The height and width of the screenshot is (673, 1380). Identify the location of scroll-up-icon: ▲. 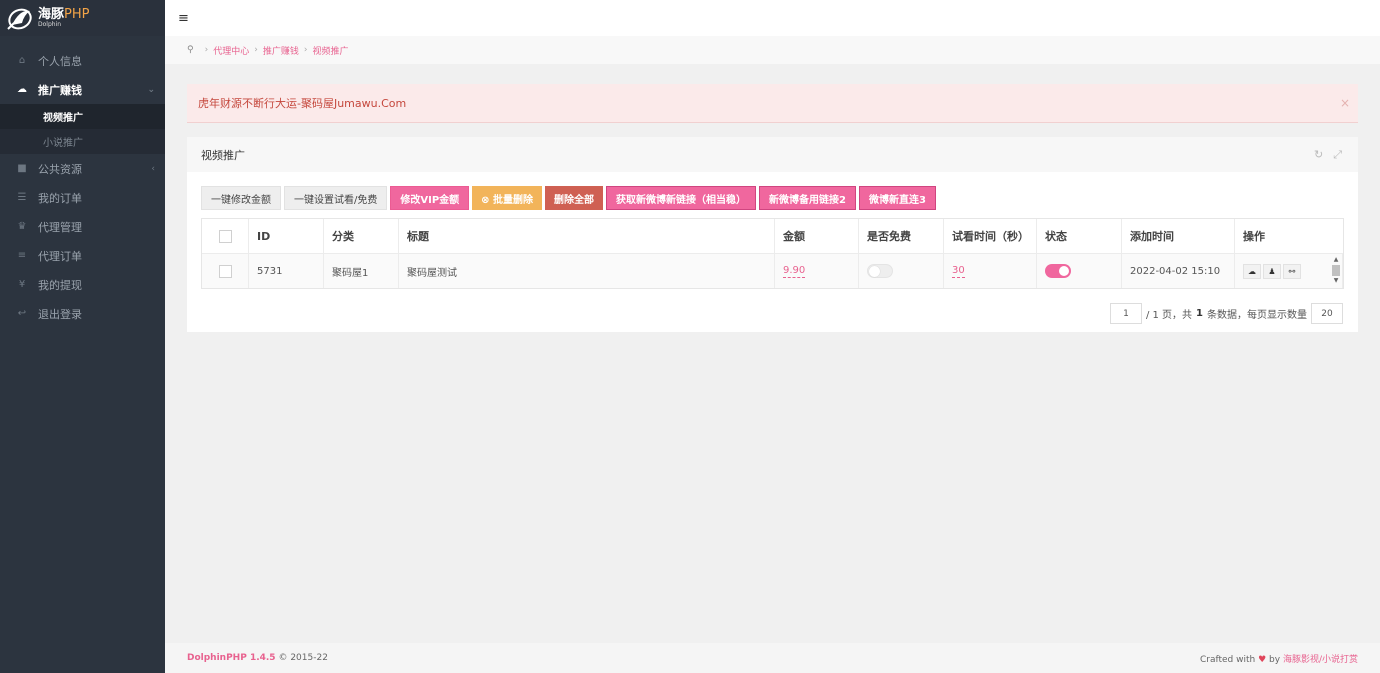
(1336, 260).